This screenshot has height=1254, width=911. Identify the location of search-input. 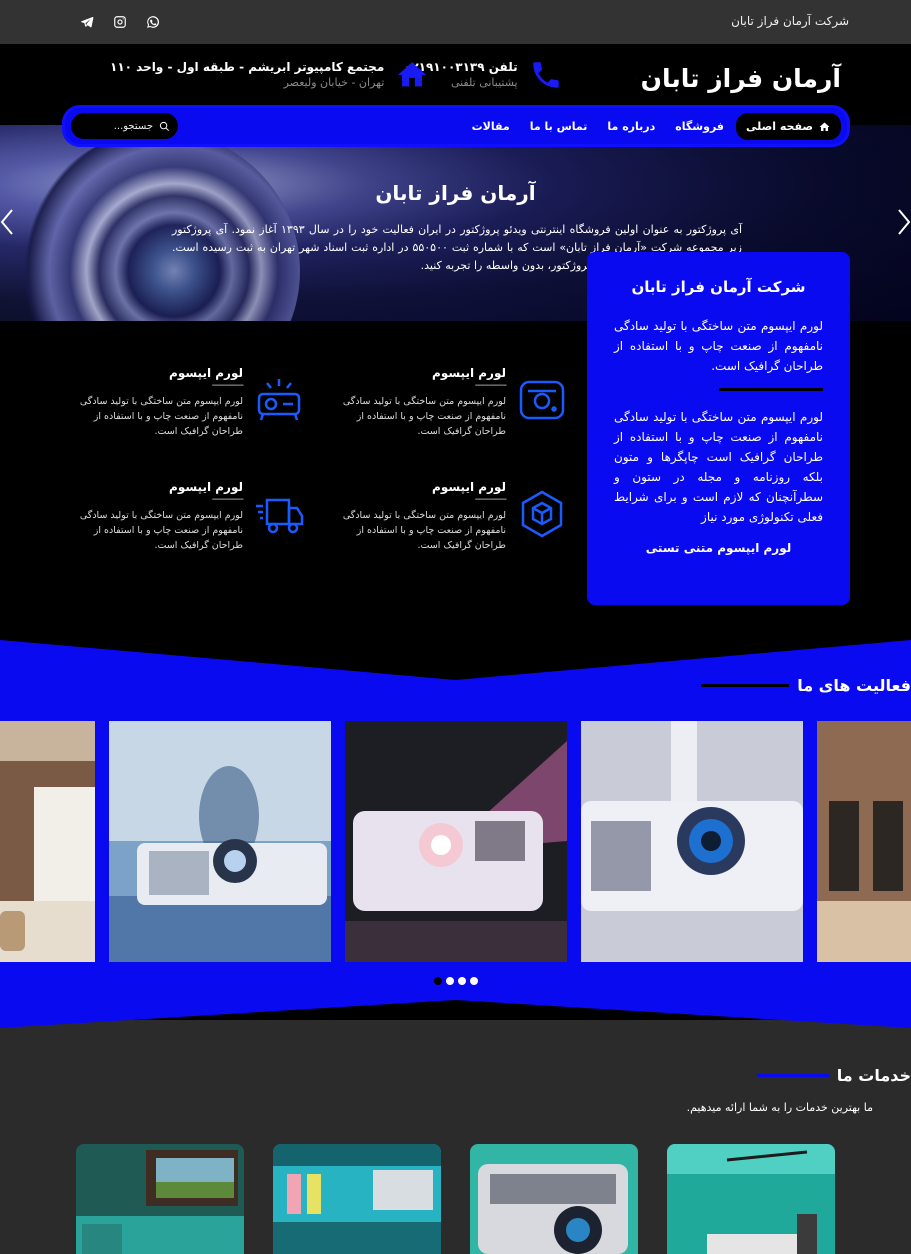
(117, 126).